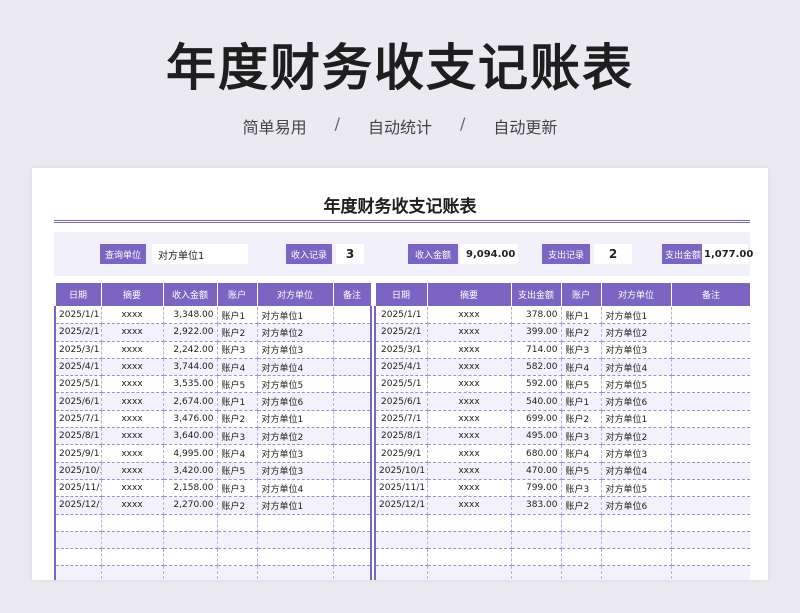 This screenshot has width=800, height=613. I want to click on expense-cell: 2025/12/1, so click(401, 505).